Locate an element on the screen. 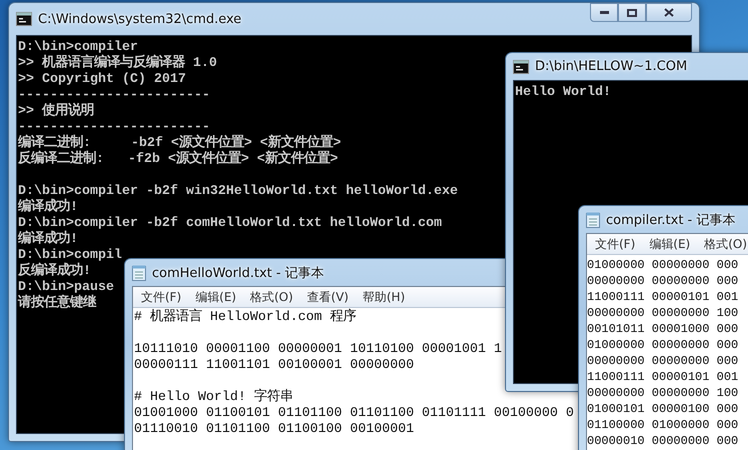 The width and height of the screenshot is (748, 450). maximize-icon is located at coordinates (632, 12).